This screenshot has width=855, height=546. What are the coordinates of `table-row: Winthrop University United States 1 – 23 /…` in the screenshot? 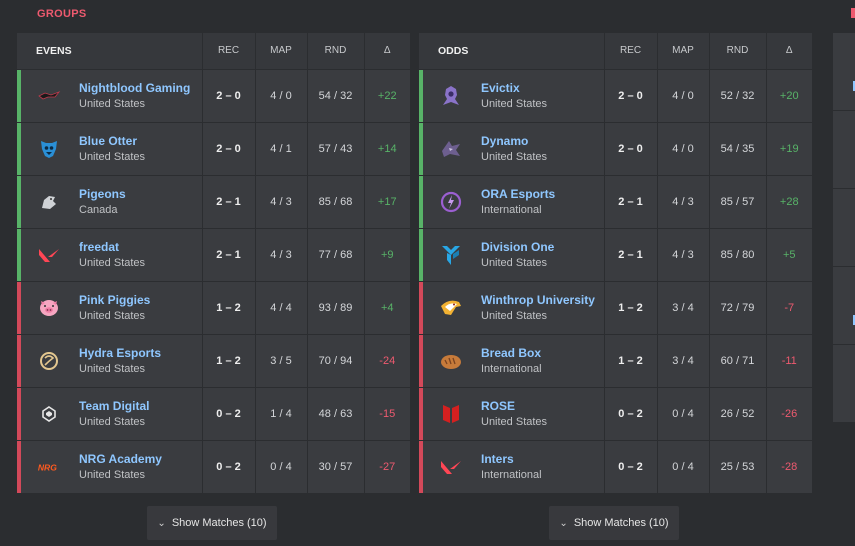 It's located at (615, 308).